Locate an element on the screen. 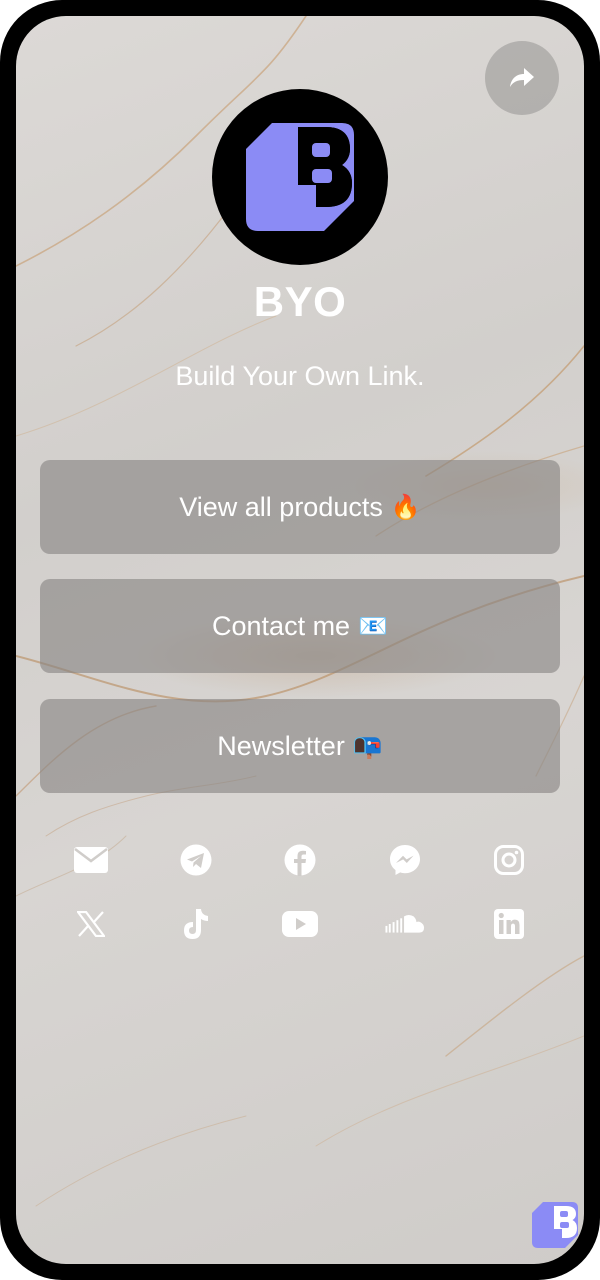  youtube-icon is located at coordinates (300, 924).